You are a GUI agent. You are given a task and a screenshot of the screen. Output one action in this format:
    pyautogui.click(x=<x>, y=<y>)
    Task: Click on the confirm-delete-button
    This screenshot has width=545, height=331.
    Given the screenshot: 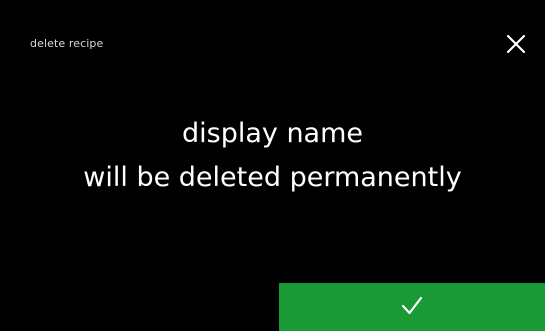 What is the action you would take?
    pyautogui.click(x=412, y=307)
    